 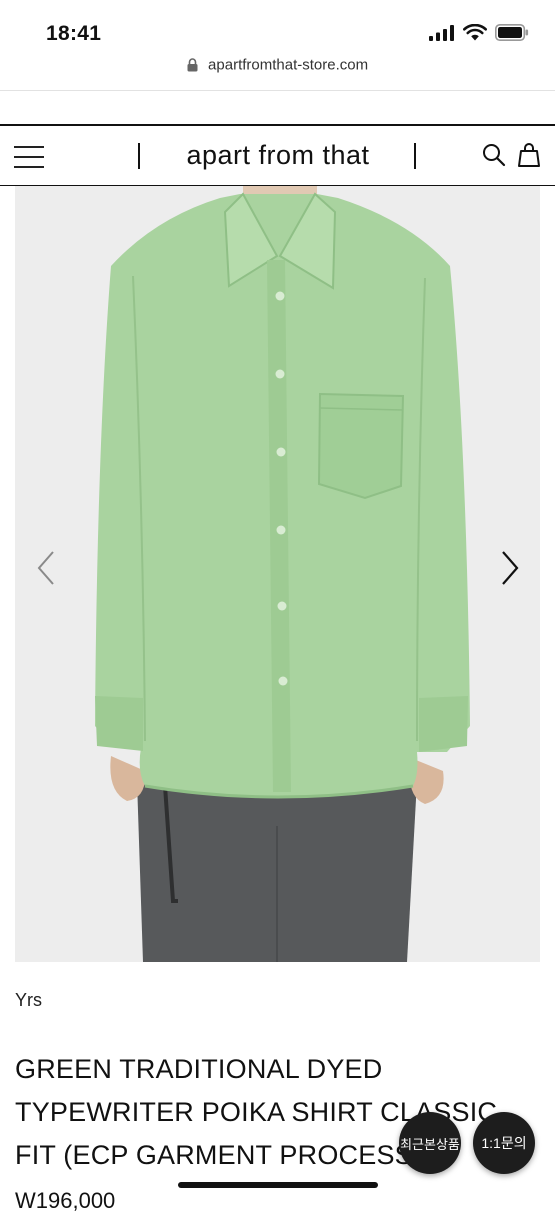 What do you see at coordinates (199, 1069) in the screenshot?
I see `product-title-line: GREEN TRADITIONAL DYED` at bounding box center [199, 1069].